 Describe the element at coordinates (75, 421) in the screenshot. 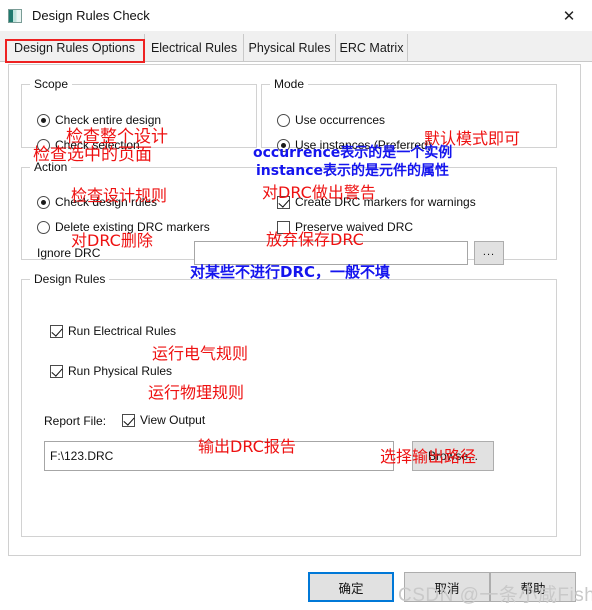

I see `report-file-label: Report File:` at that location.